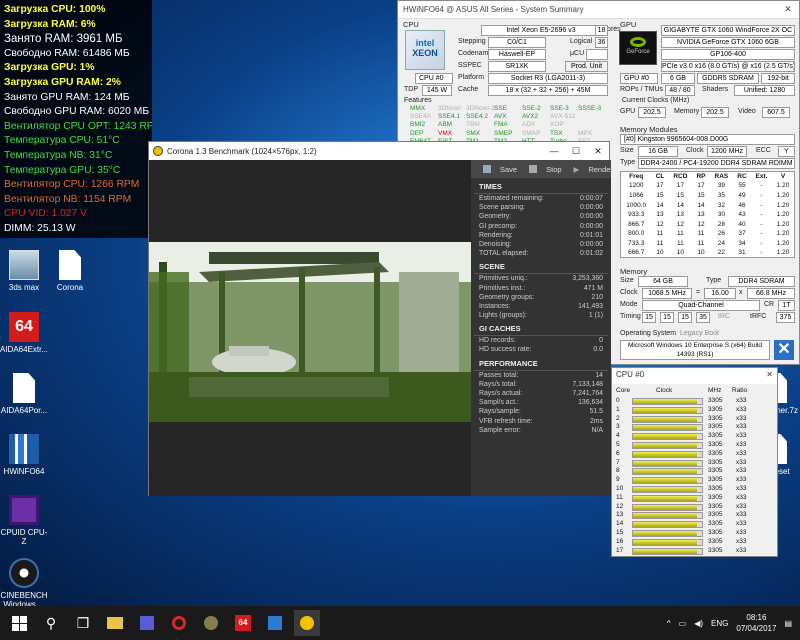 This screenshot has height=640, width=800. Describe the element at coordinates (721, 243) in the screenshot. I see `table-cell: 24` at that location.